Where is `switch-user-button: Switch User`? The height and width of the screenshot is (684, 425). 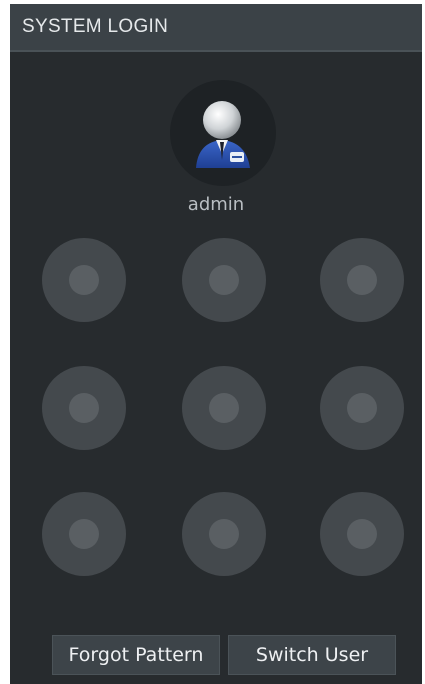 switch-user-button: Switch User is located at coordinates (312, 655).